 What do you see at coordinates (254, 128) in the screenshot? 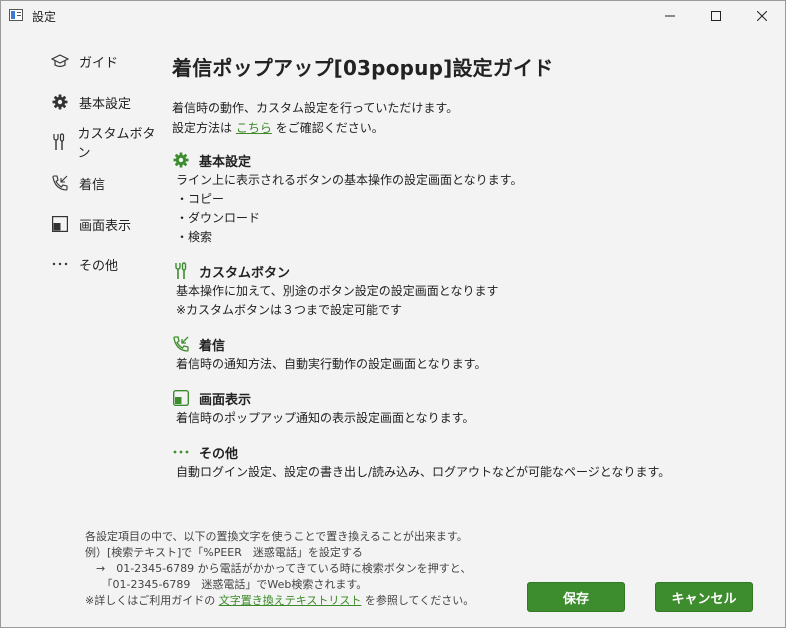
I see `howto-link: こちら` at bounding box center [254, 128].